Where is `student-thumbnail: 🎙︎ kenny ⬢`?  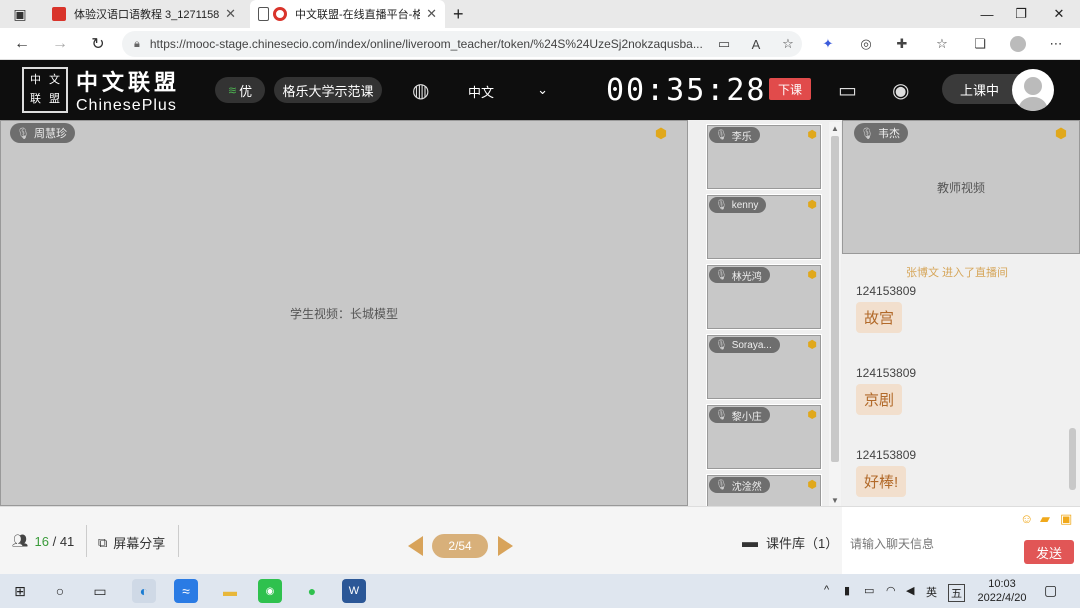 student-thumbnail: 🎙︎ kenny ⬢ is located at coordinates (764, 227).